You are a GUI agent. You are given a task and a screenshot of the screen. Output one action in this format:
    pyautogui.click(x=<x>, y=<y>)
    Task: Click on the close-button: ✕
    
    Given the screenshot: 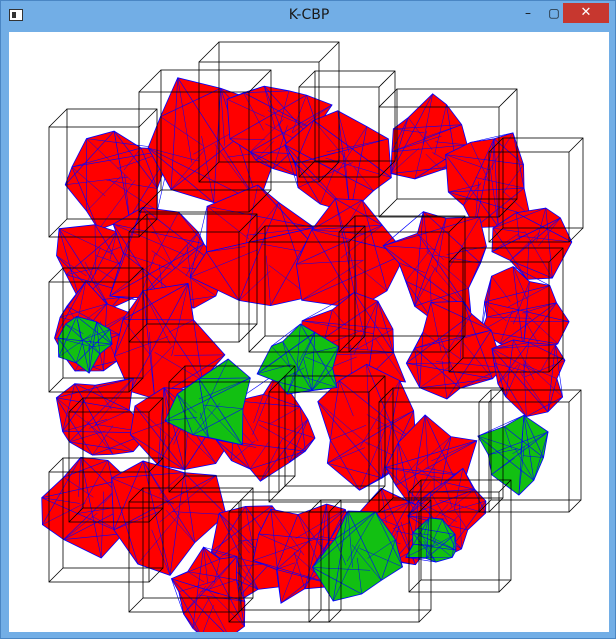 What is the action you would take?
    pyautogui.click(x=586, y=13)
    